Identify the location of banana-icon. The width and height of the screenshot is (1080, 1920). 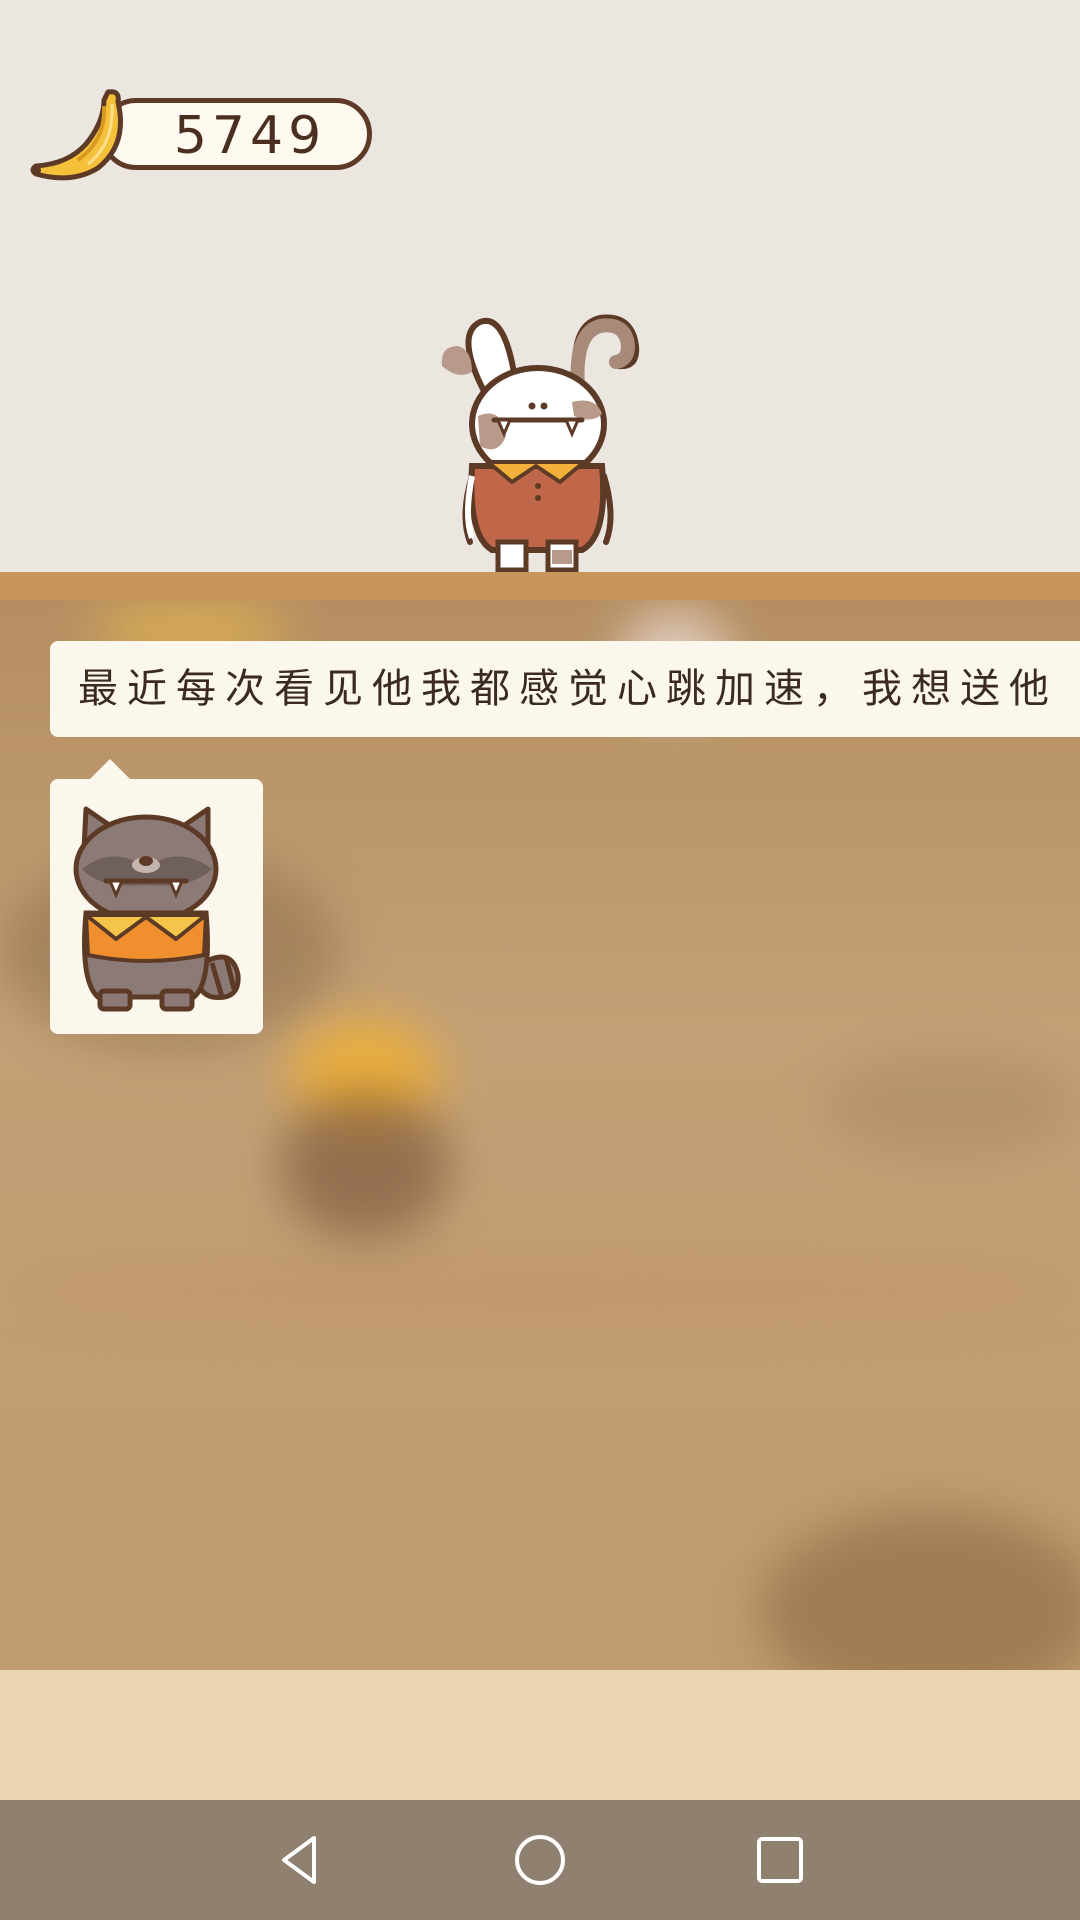
(76, 135).